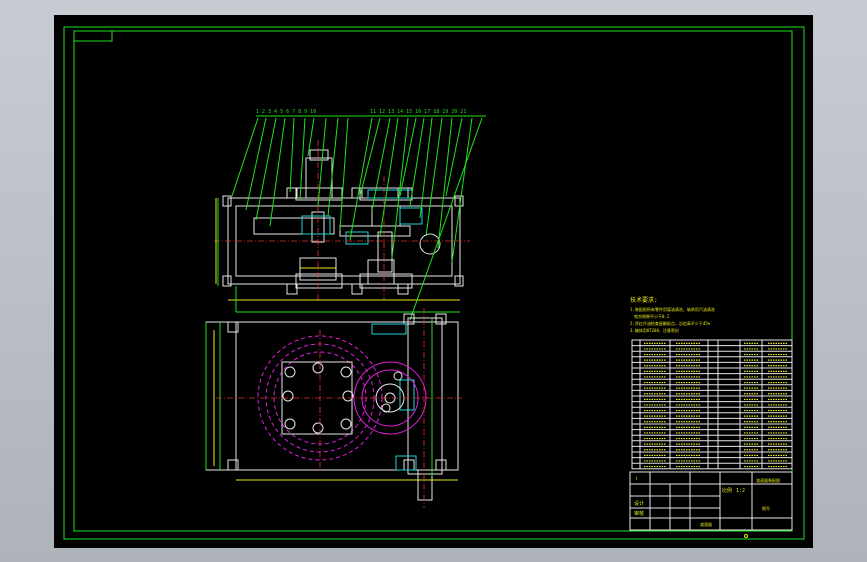 This screenshot has width=867, height=562. I want to click on svg-text:11 12 13 14 15 16 17 18 19 20: 11 12 13 14 15 16 17 18 19 20 21, so click(418, 112).